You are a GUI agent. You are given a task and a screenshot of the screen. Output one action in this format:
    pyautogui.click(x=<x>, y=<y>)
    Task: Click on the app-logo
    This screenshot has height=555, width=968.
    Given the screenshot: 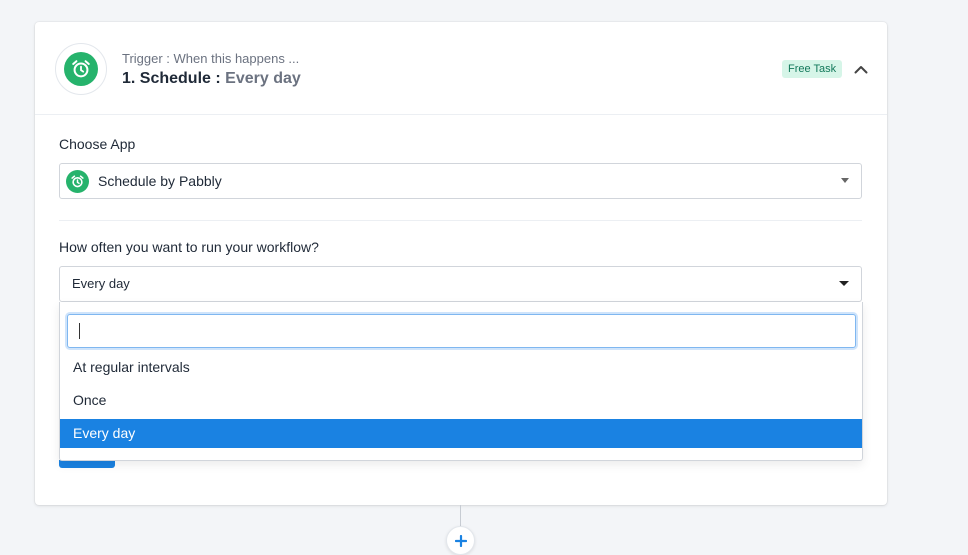 What is the action you would take?
    pyautogui.click(x=81, y=69)
    